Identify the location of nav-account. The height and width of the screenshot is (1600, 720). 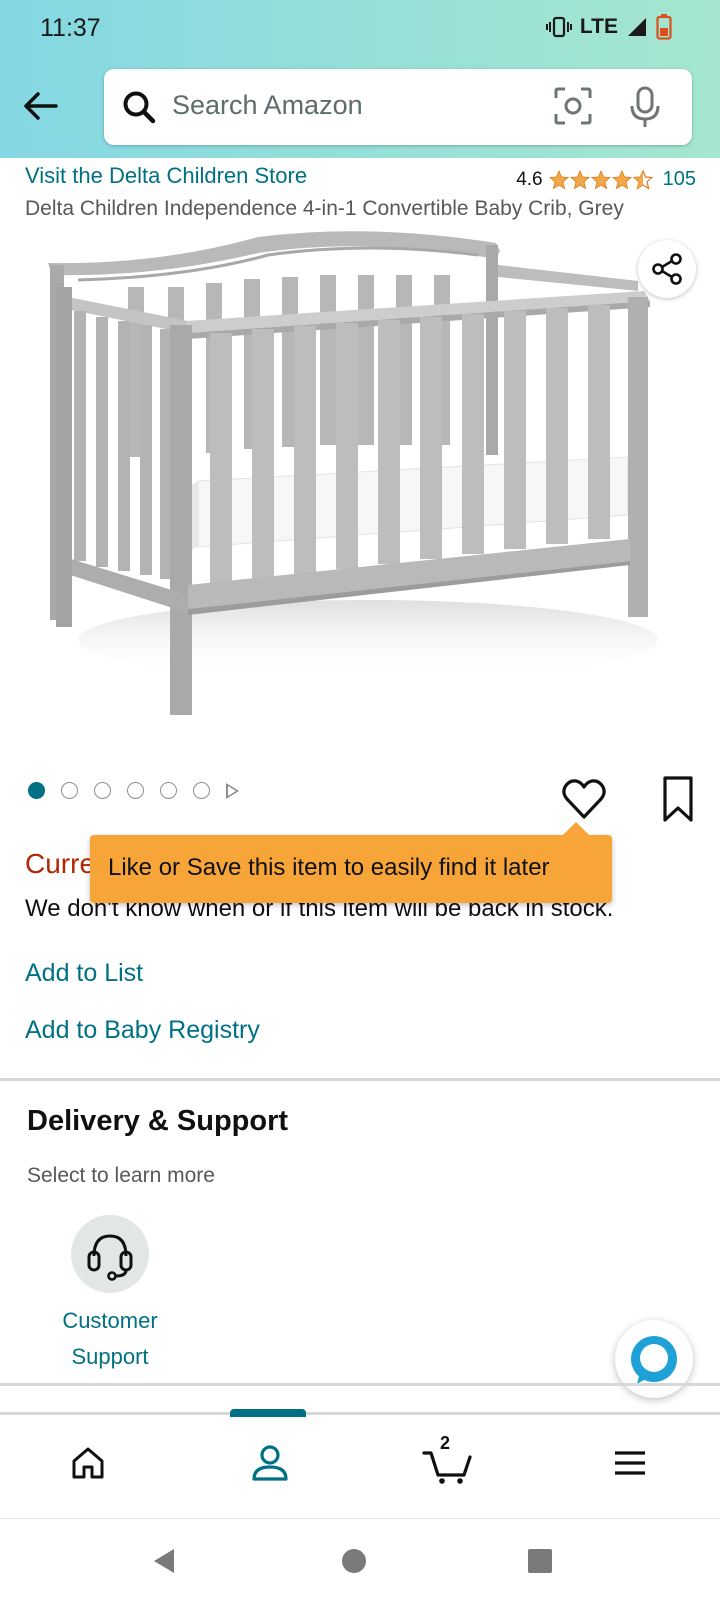
(270, 1463).